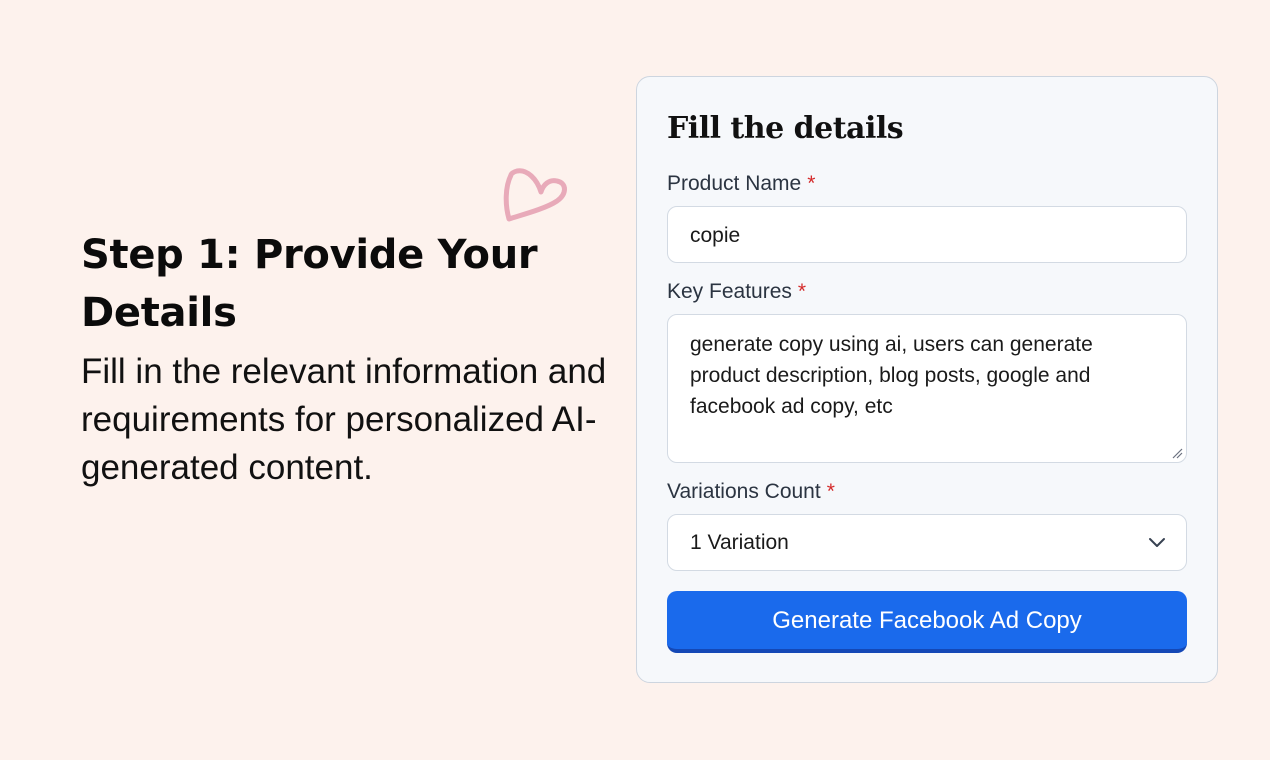 The width and height of the screenshot is (1270, 760). What do you see at coordinates (535, 195) in the screenshot?
I see `heart-outline-icon` at bounding box center [535, 195].